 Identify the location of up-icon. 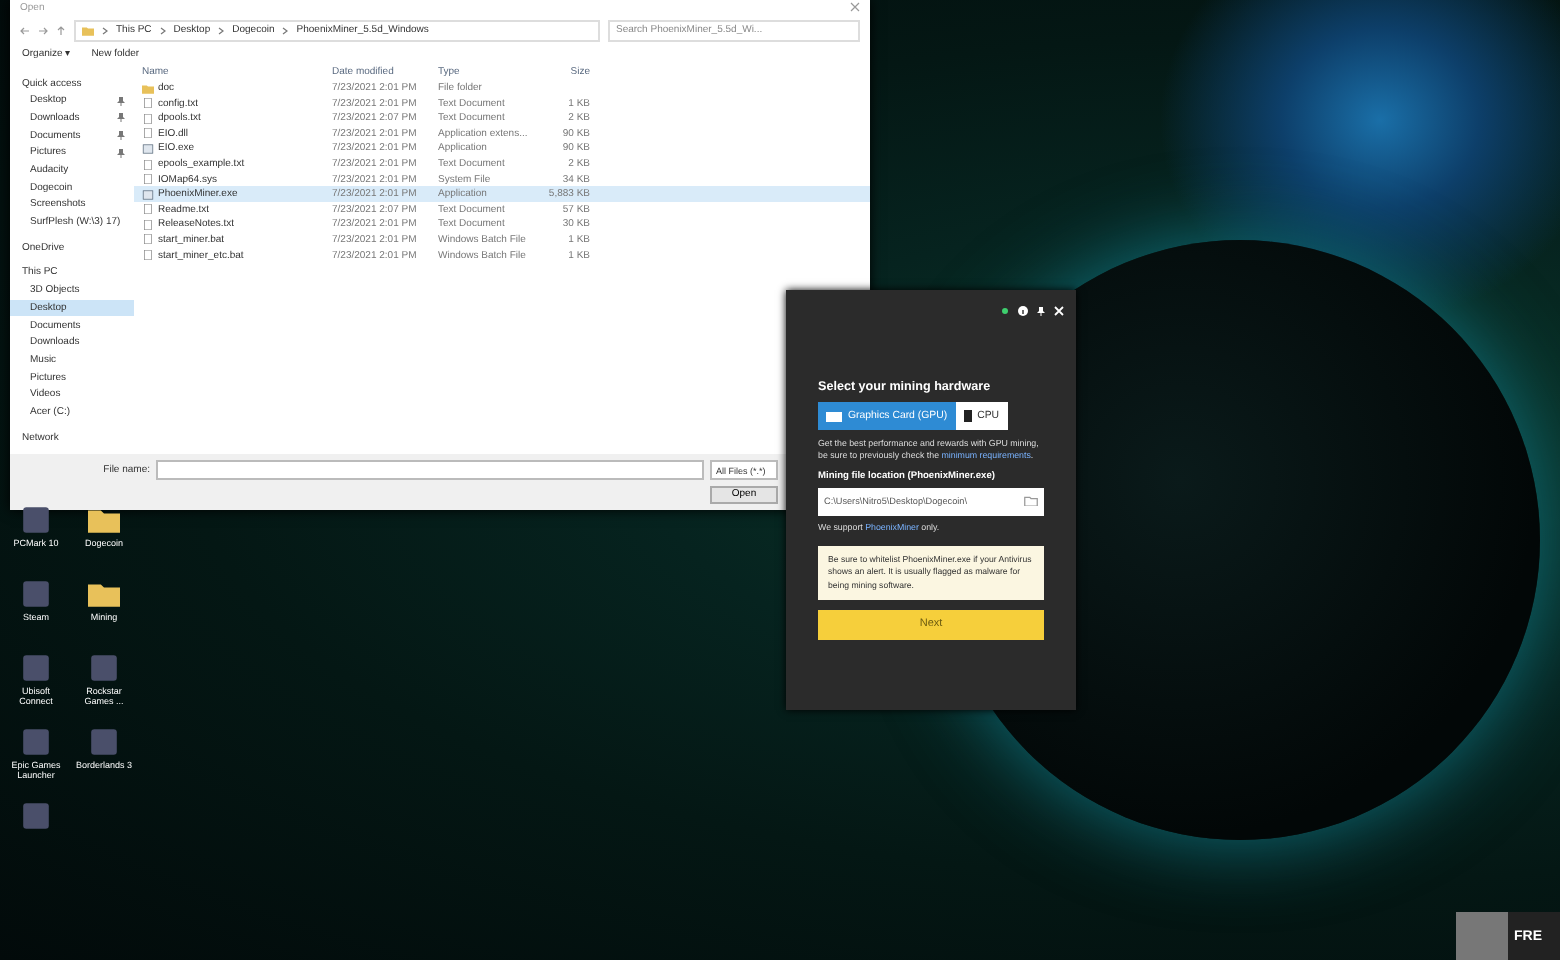
(61, 30).